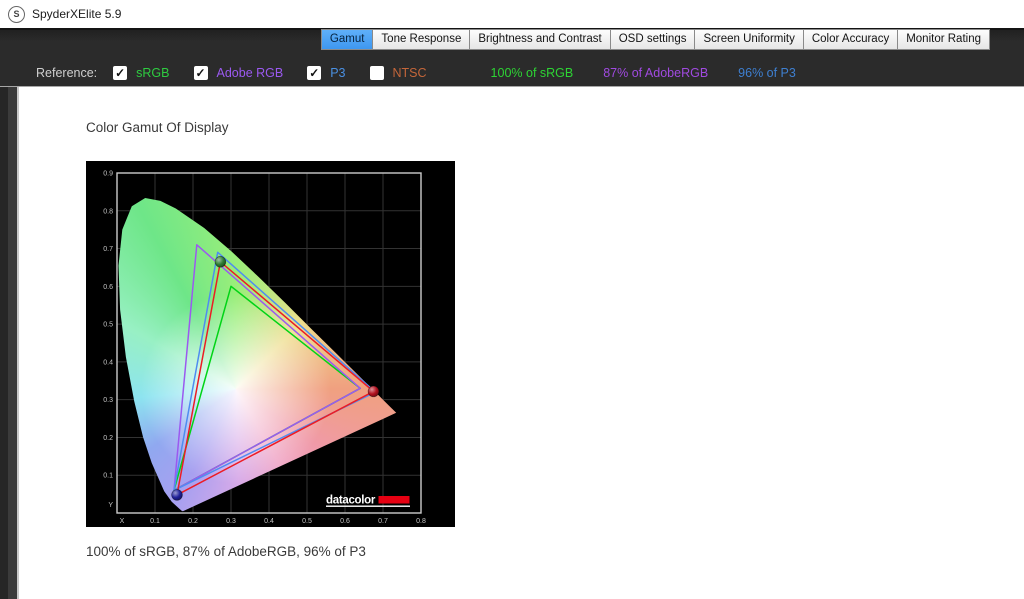  Describe the element at coordinates (226, 551) in the screenshot. I see `gamut-summary-text: 100% of sRGB, 87% of AdobeRGB, 96% of P3` at that location.